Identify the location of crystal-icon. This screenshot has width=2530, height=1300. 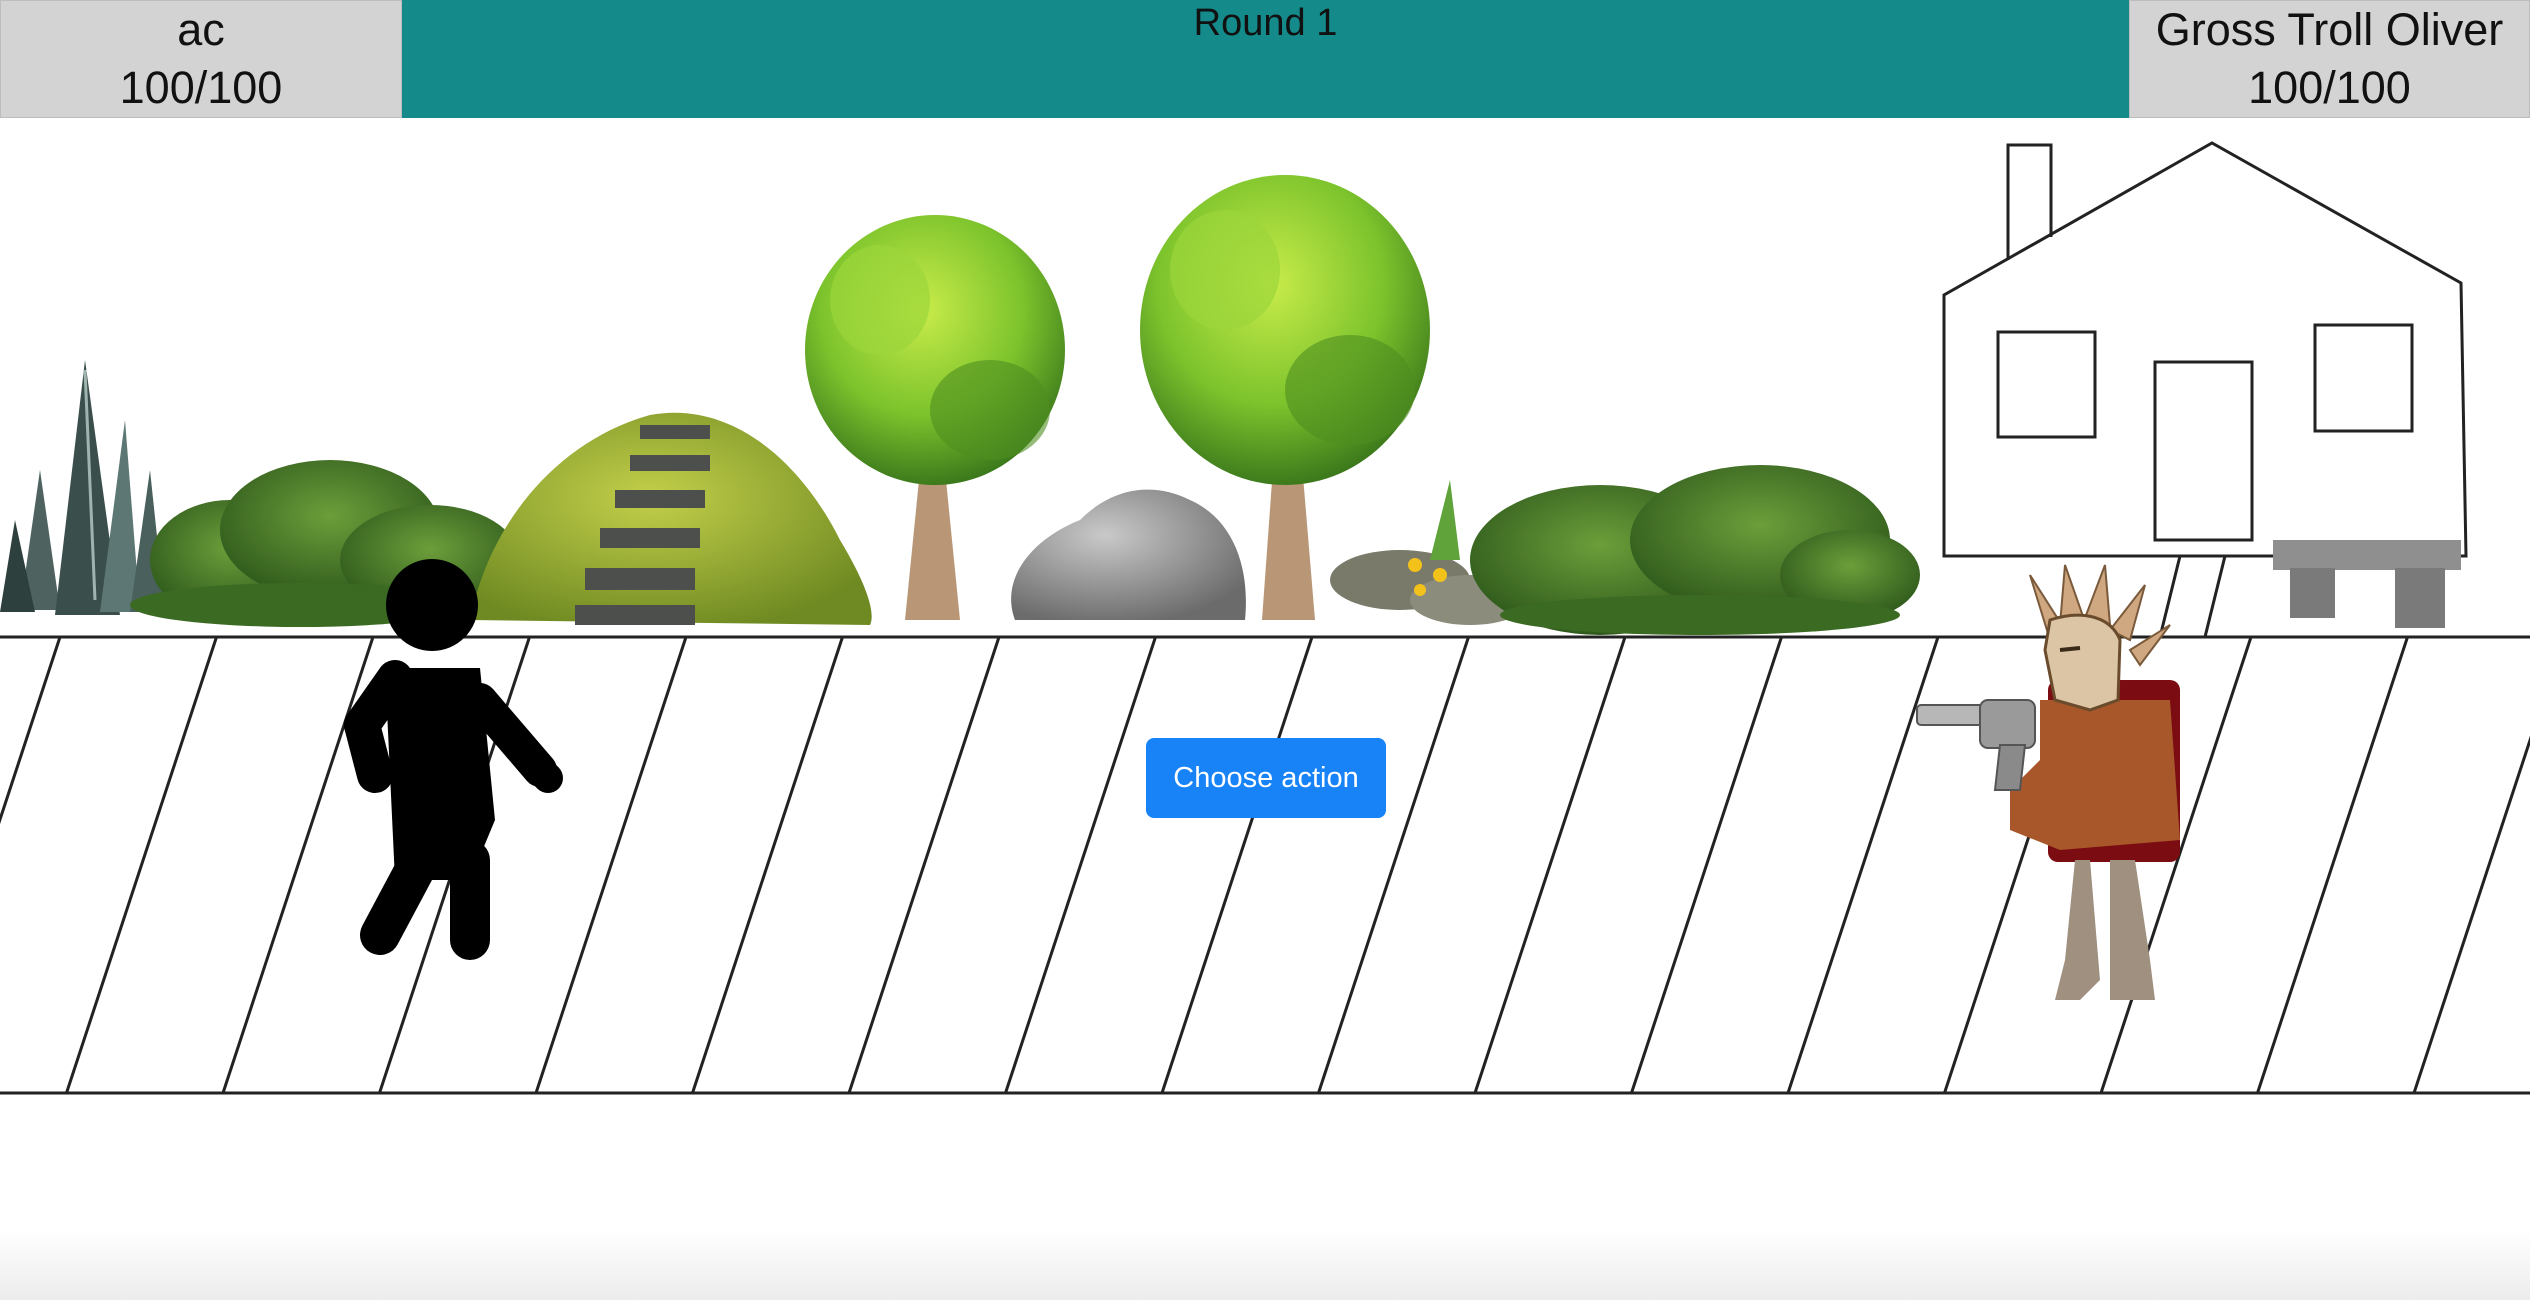
(82, 487).